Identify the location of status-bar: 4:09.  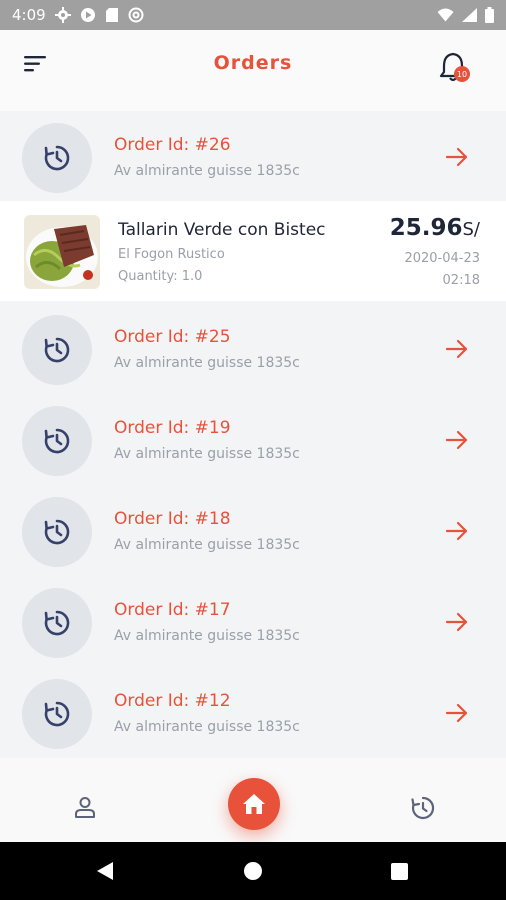
(253, 15).